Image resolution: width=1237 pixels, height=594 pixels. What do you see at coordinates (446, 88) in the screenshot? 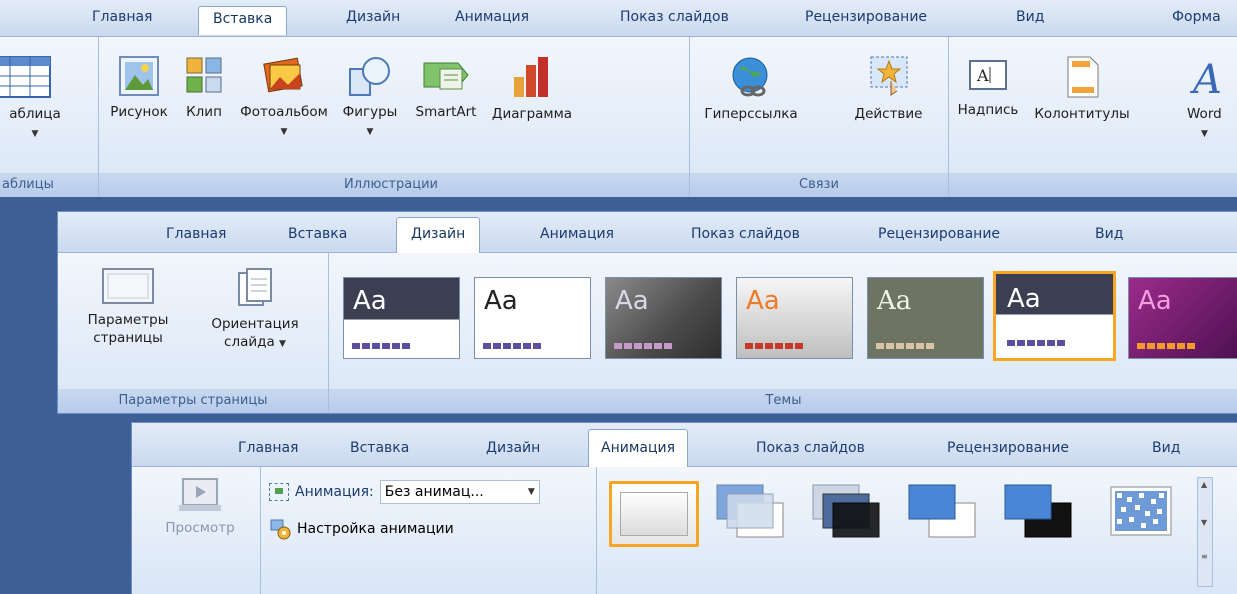
I see `smartart-button: SmartArt` at bounding box center [446, 88].